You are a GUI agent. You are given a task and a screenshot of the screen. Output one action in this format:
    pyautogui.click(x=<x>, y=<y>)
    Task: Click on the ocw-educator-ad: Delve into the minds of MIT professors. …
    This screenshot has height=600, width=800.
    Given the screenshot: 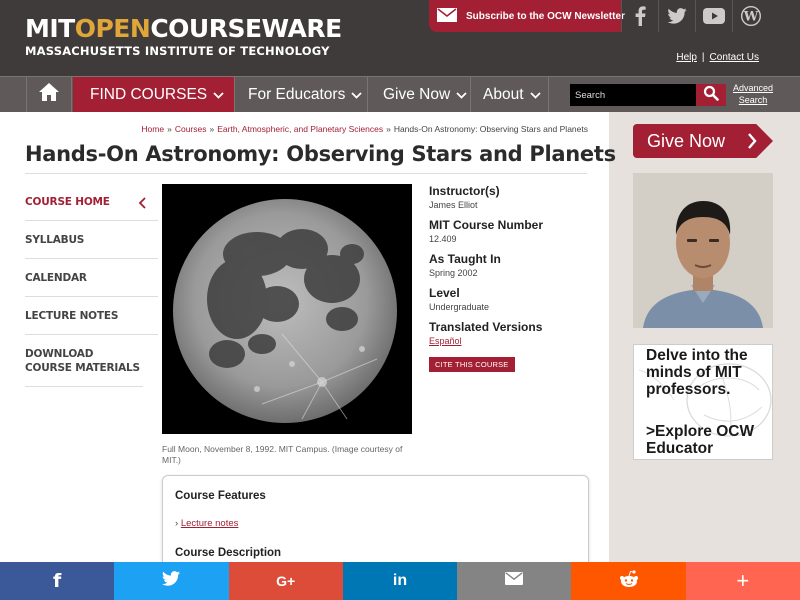 What is the action you would take?
    pyautogui.click(x=703, y=402)
    